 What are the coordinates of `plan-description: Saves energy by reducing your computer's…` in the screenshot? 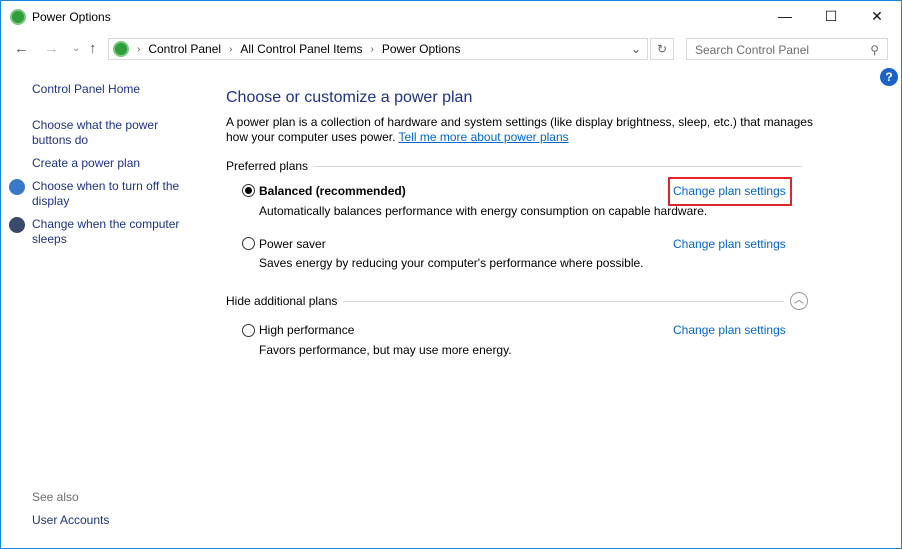 It's located at (451, 263).